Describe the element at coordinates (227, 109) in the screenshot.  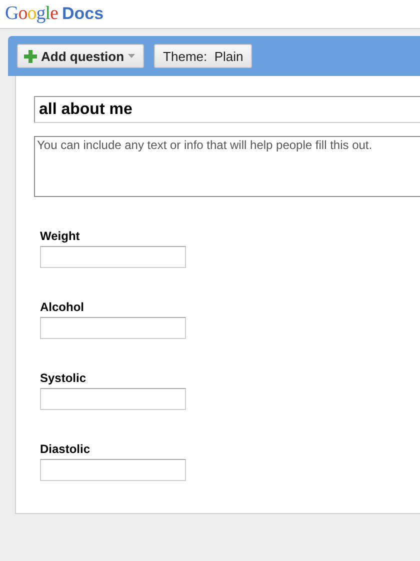
I see `title-field: all about me` at that location.